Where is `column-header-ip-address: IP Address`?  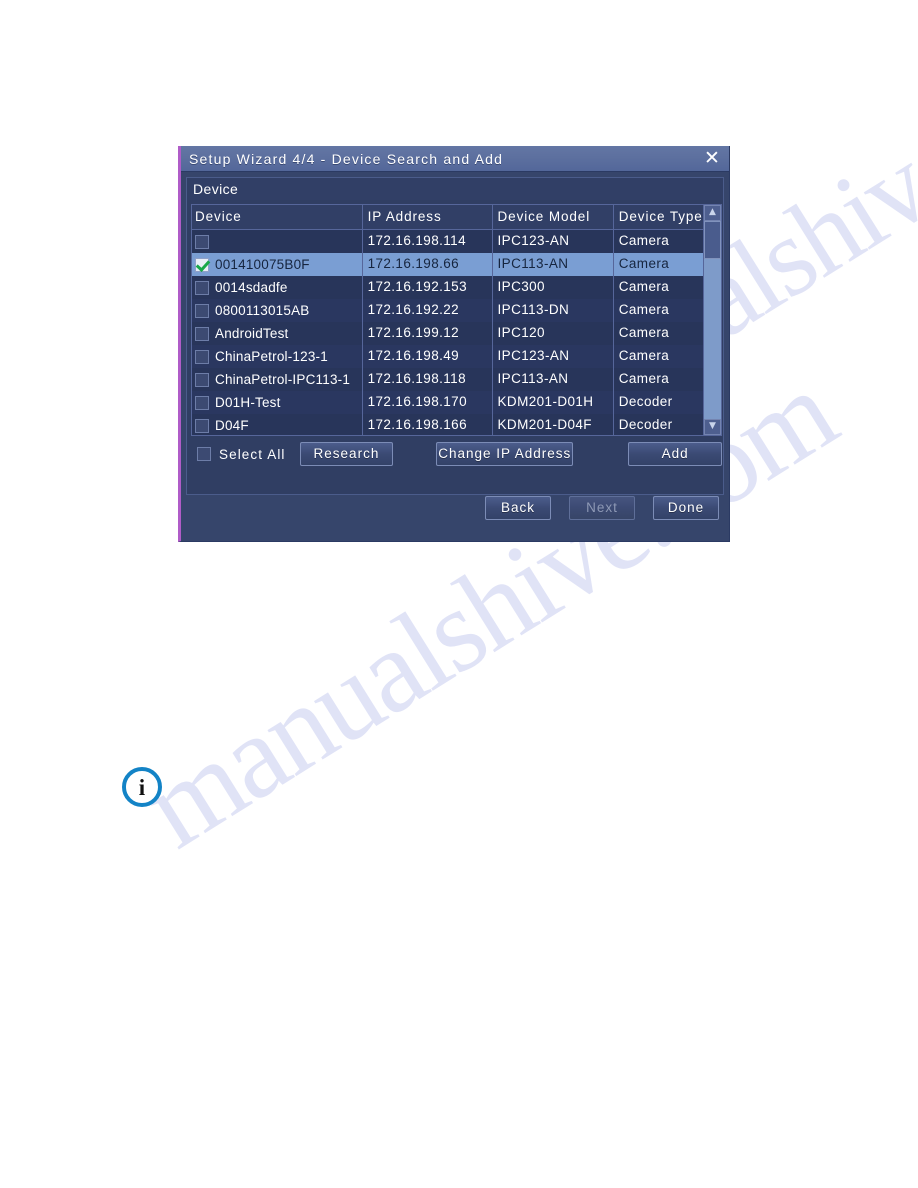 column-header-ip-address: IP Address is located at coordinates (428, 217).